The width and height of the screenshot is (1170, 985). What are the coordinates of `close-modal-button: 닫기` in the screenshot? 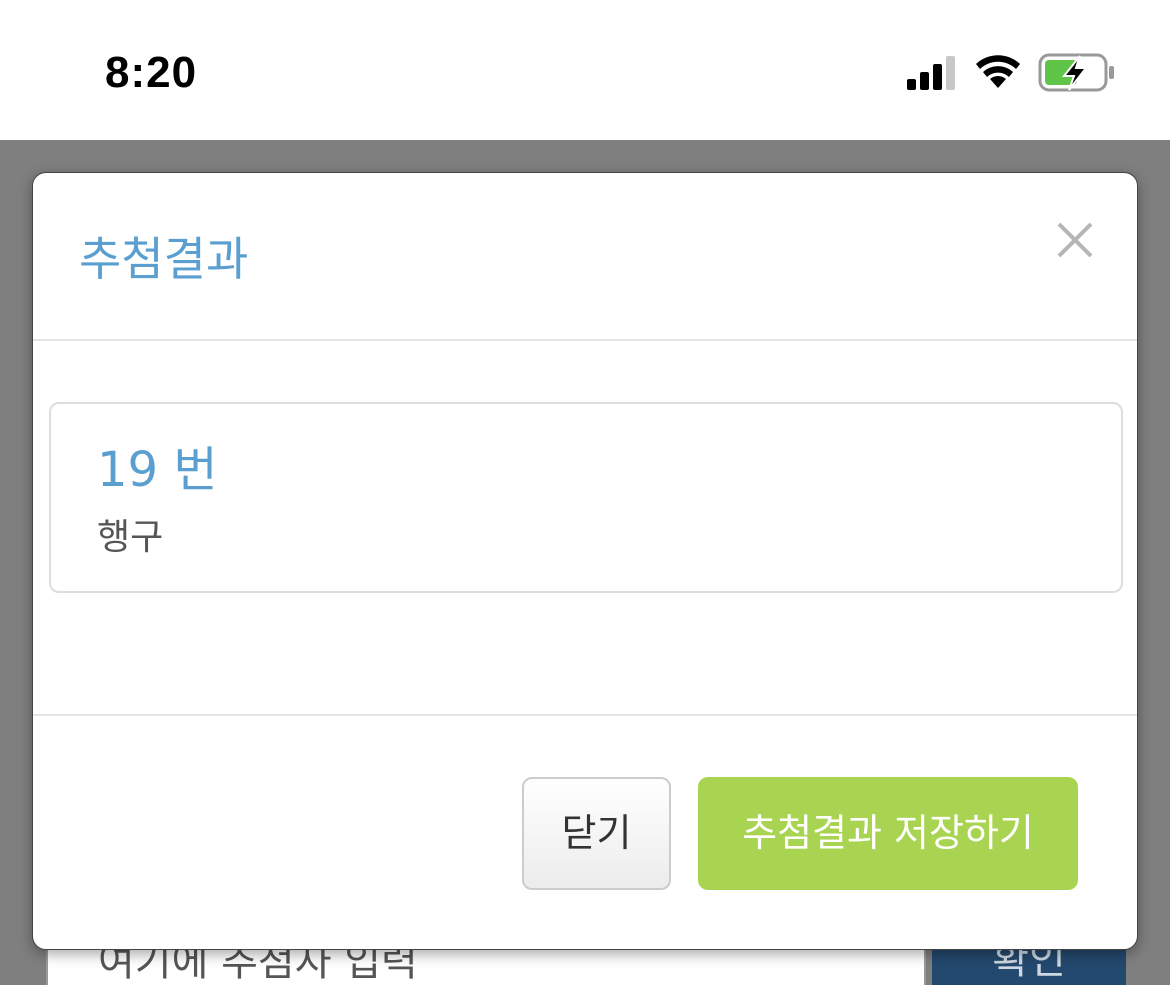 It's located at (596, 833).